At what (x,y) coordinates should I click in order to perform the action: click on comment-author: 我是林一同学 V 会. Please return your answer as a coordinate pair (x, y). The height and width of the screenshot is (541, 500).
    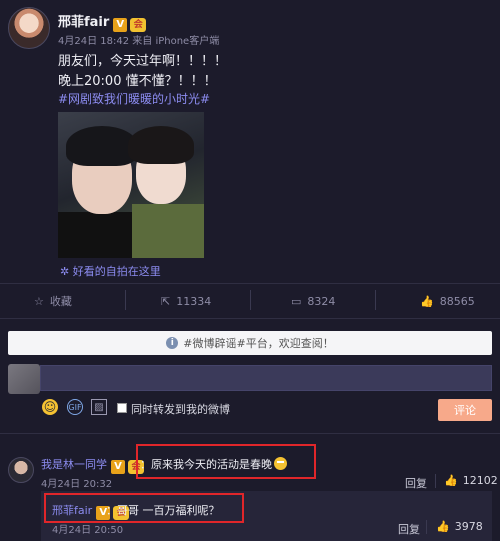
    Looking at the image, I should click on (92, 465).